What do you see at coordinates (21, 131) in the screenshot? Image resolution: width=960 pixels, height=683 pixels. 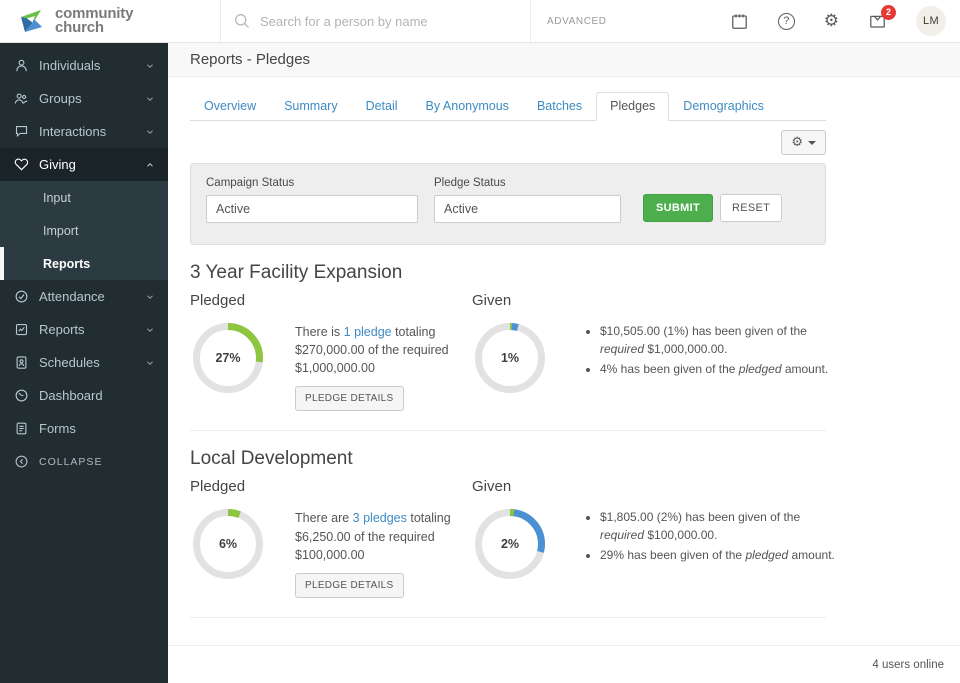 I see `chat-bubbles-icon` at bounding box center [21, 131].